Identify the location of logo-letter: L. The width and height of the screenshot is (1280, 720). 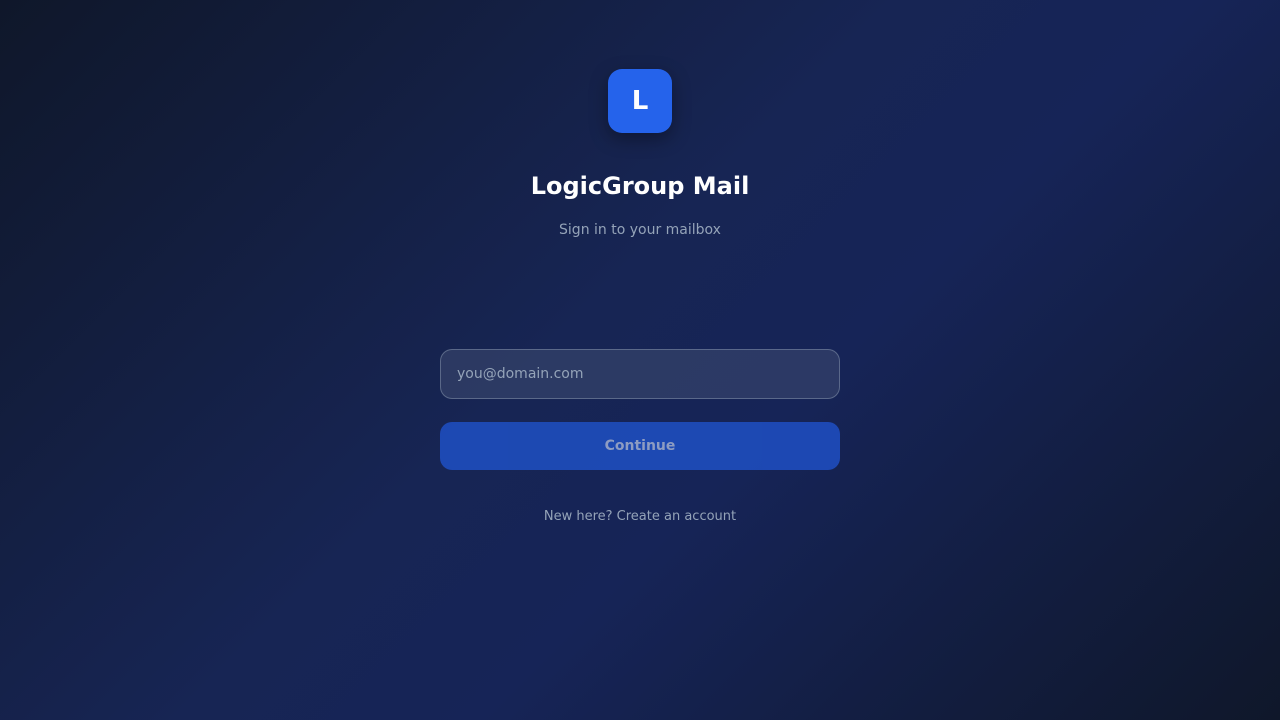
(640, 101).